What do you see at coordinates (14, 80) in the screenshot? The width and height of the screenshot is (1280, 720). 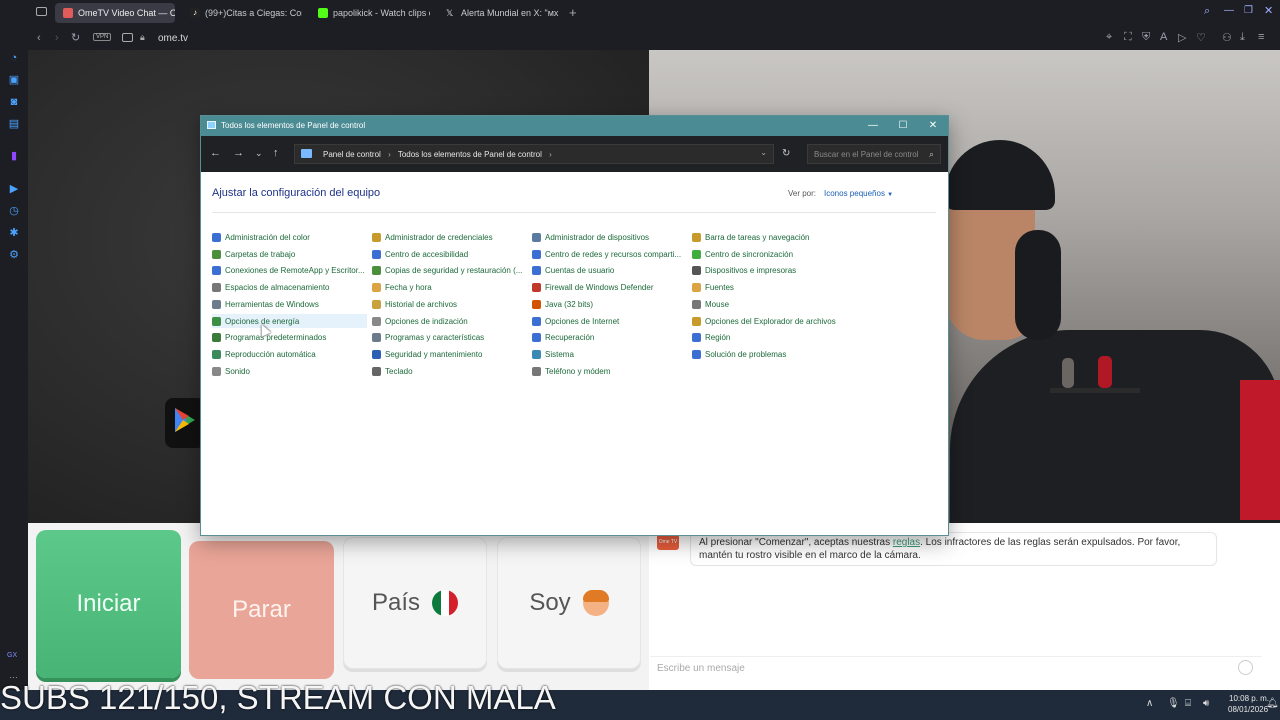 I see `bag-icon: ▣` at bounding box center [14, 80].